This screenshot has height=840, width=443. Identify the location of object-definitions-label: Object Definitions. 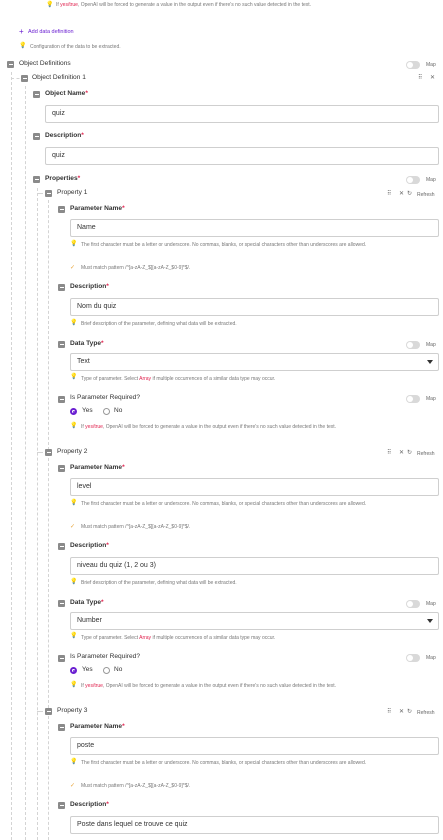
(45, 63).